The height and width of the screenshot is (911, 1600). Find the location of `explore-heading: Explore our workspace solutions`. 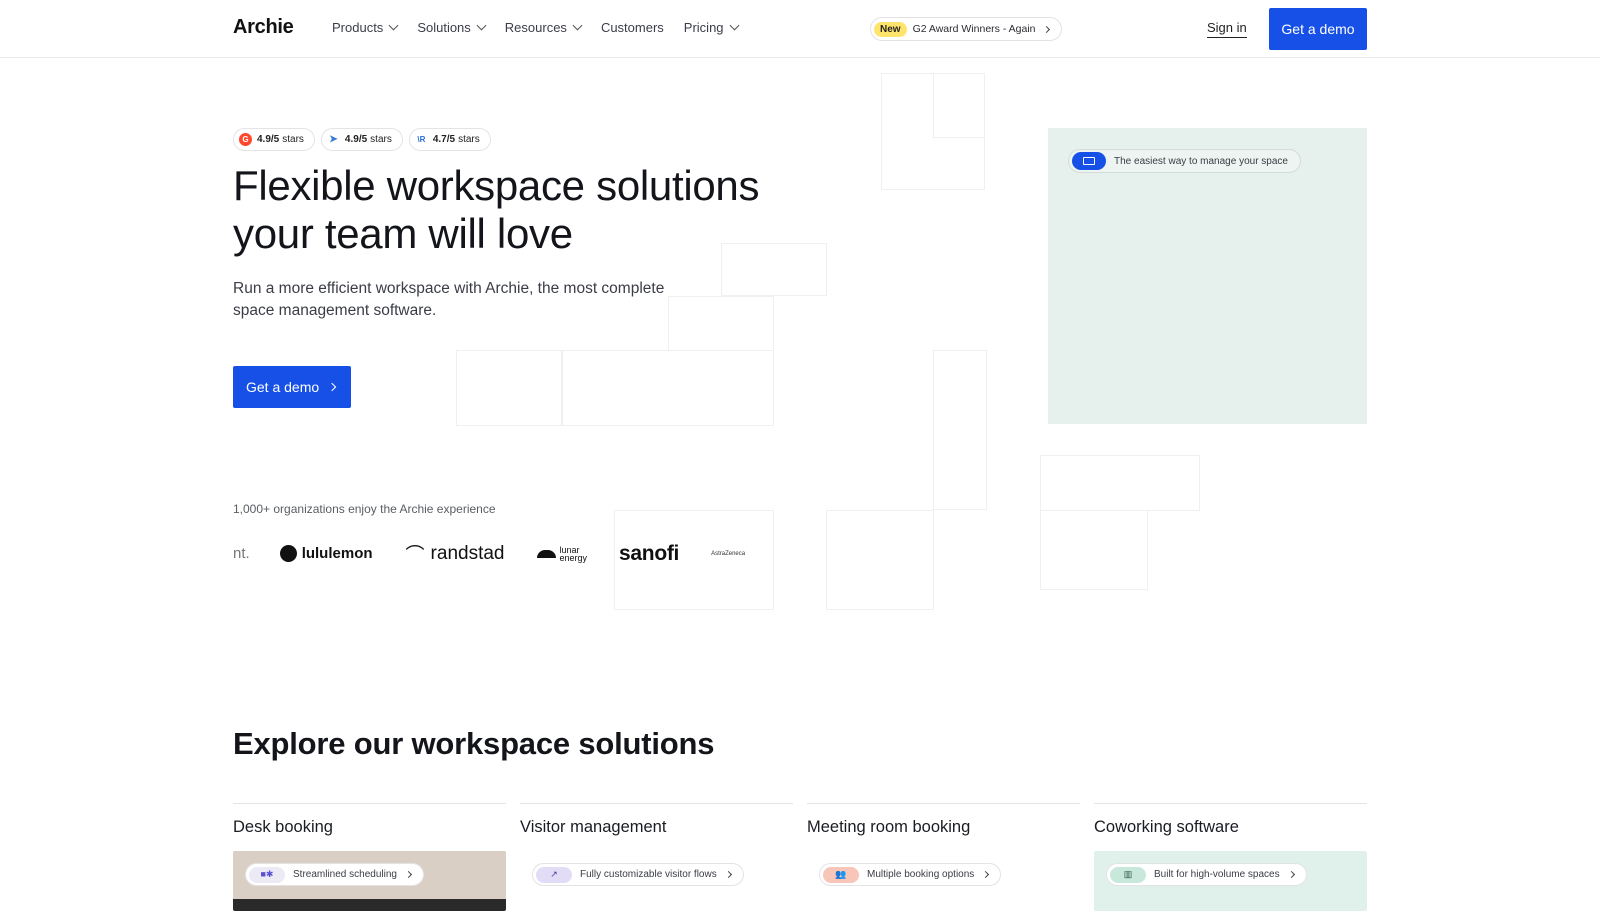

explore-heading: Explore our workspace solutions is located at coordinates (474, 743).